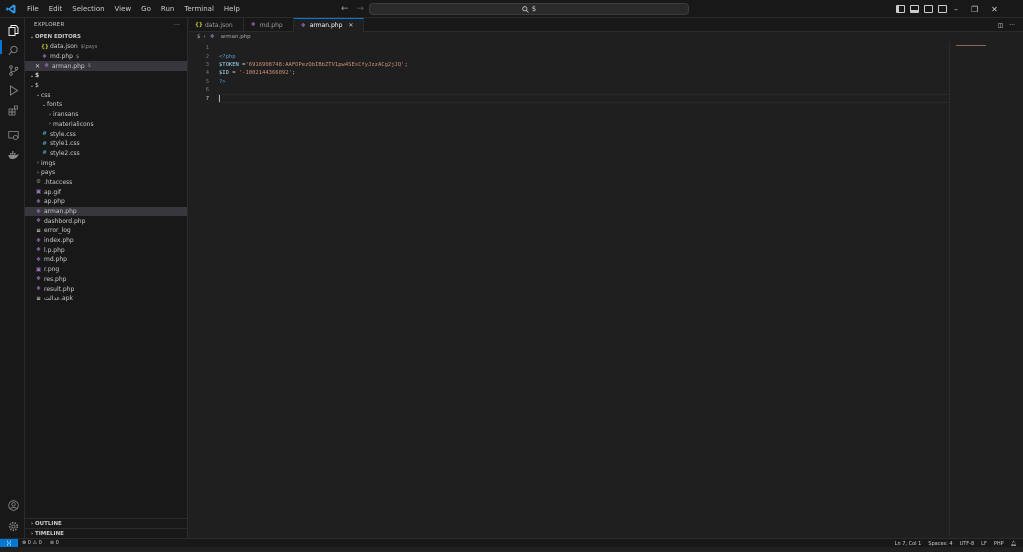 This screenshot has width=1023, height=552. I want to click on tree-folder-item: › pays, so click(106, 173).